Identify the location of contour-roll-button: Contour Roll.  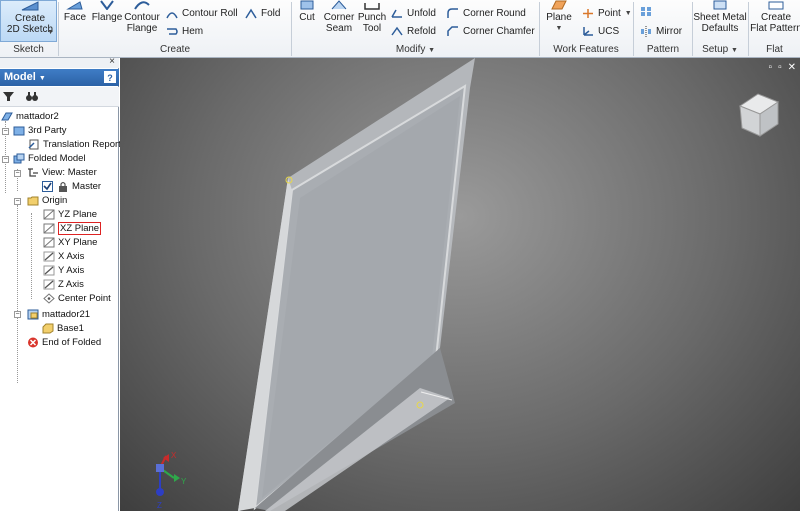
(202, 13).